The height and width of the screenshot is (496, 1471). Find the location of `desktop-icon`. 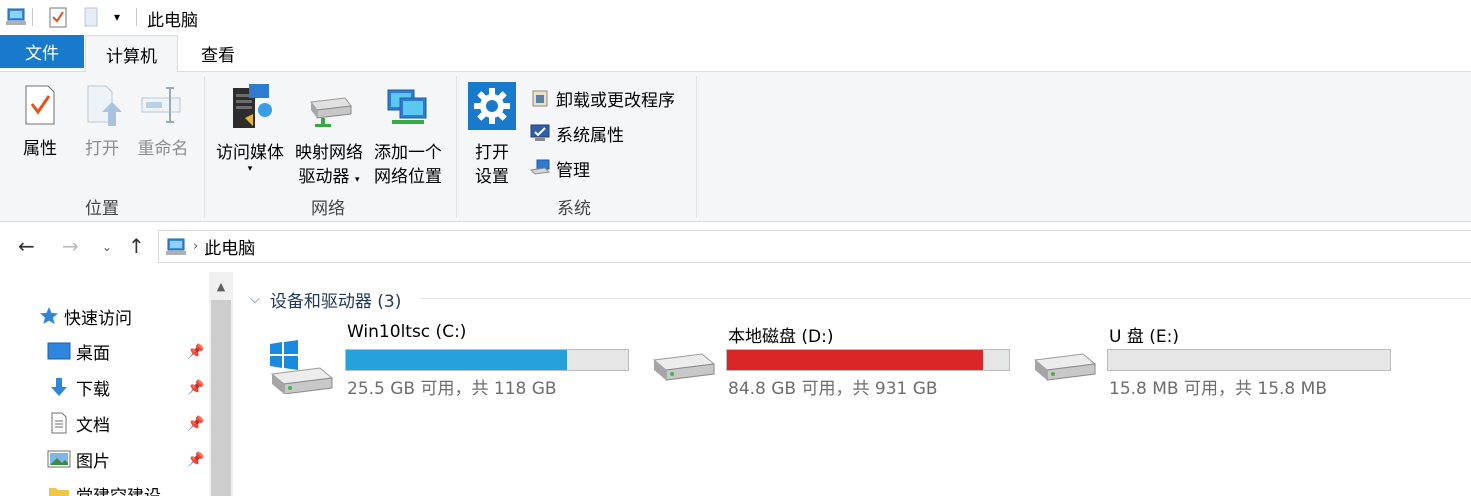

desktop-icon is located at coordinates (59, 351).